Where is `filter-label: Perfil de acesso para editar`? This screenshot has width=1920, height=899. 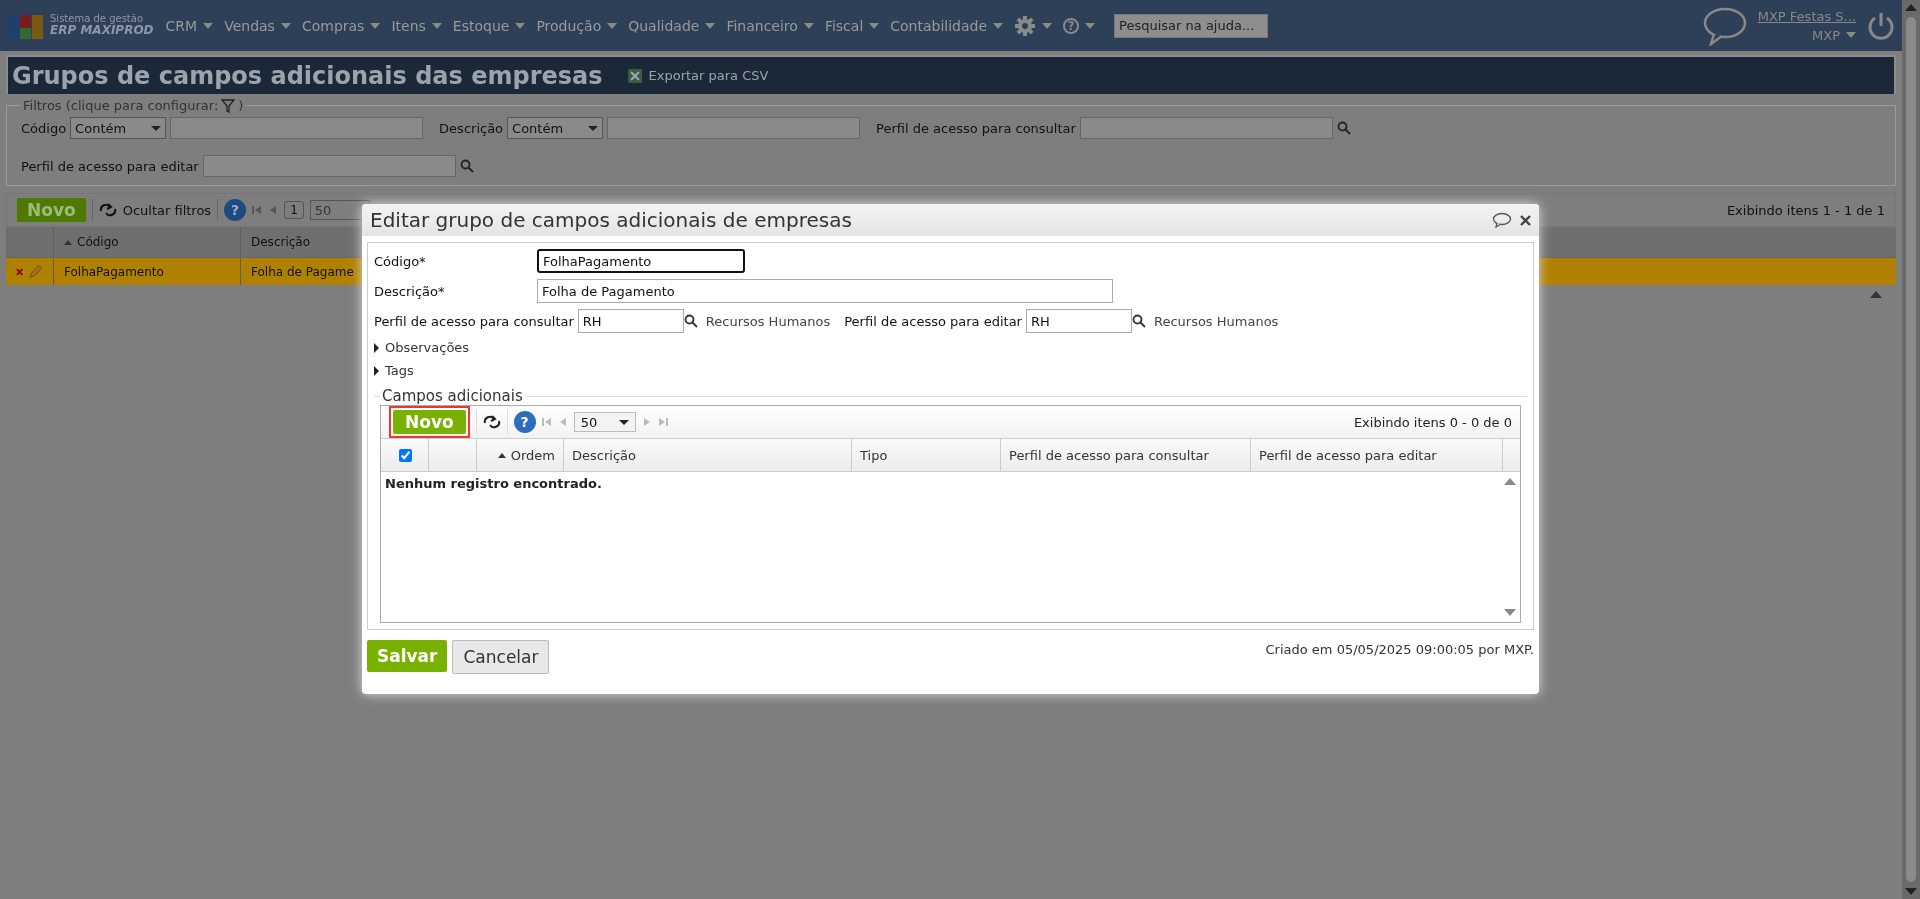
filter-label: Perfil de acesso para editar is located at coordinates (110, 166).